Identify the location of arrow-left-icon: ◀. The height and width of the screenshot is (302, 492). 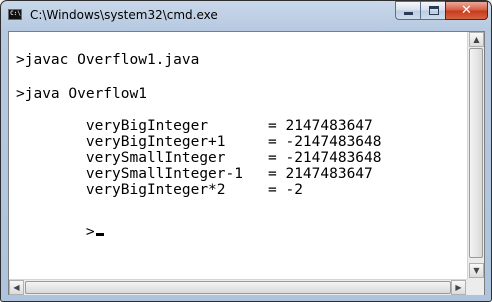
(16, 287).